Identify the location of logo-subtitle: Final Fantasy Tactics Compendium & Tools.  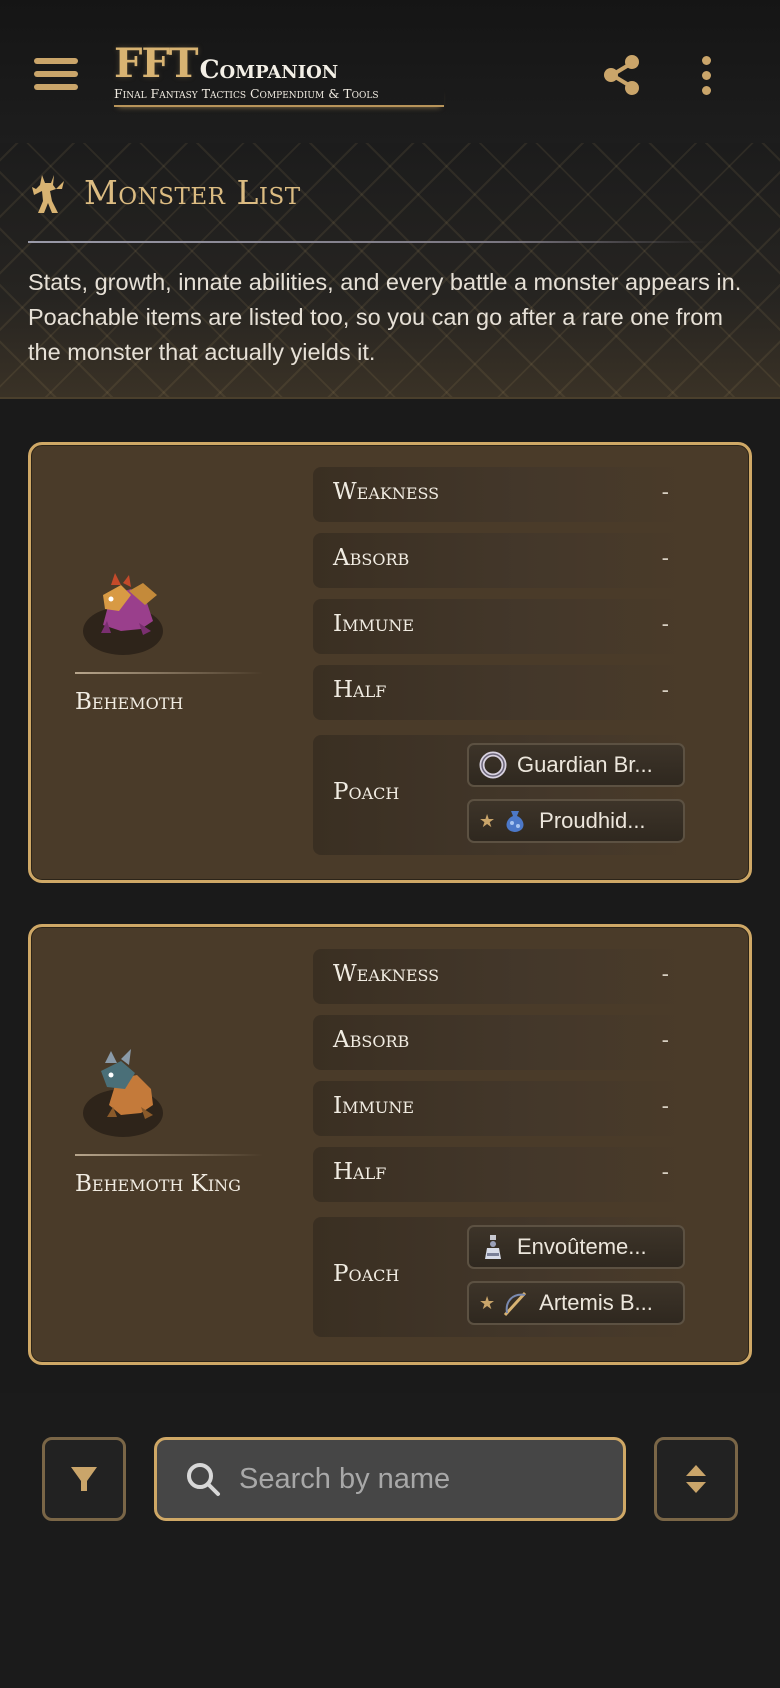
(279, 96).